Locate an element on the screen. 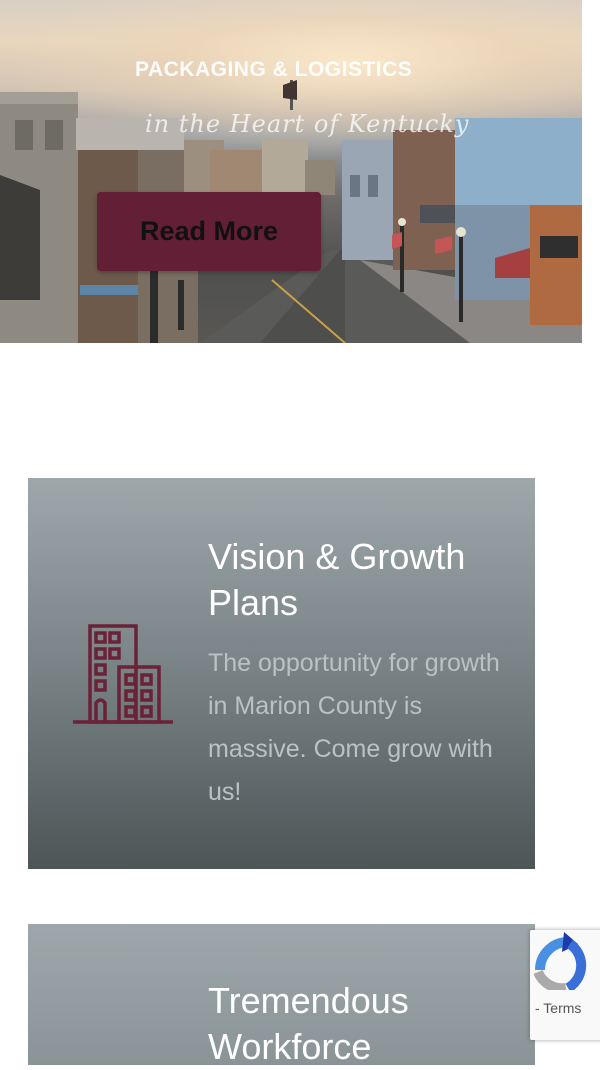 The height and width of the screenshot is (1070, 600). recaptcha-badge: - Terms is located at coordinates (565, 985).